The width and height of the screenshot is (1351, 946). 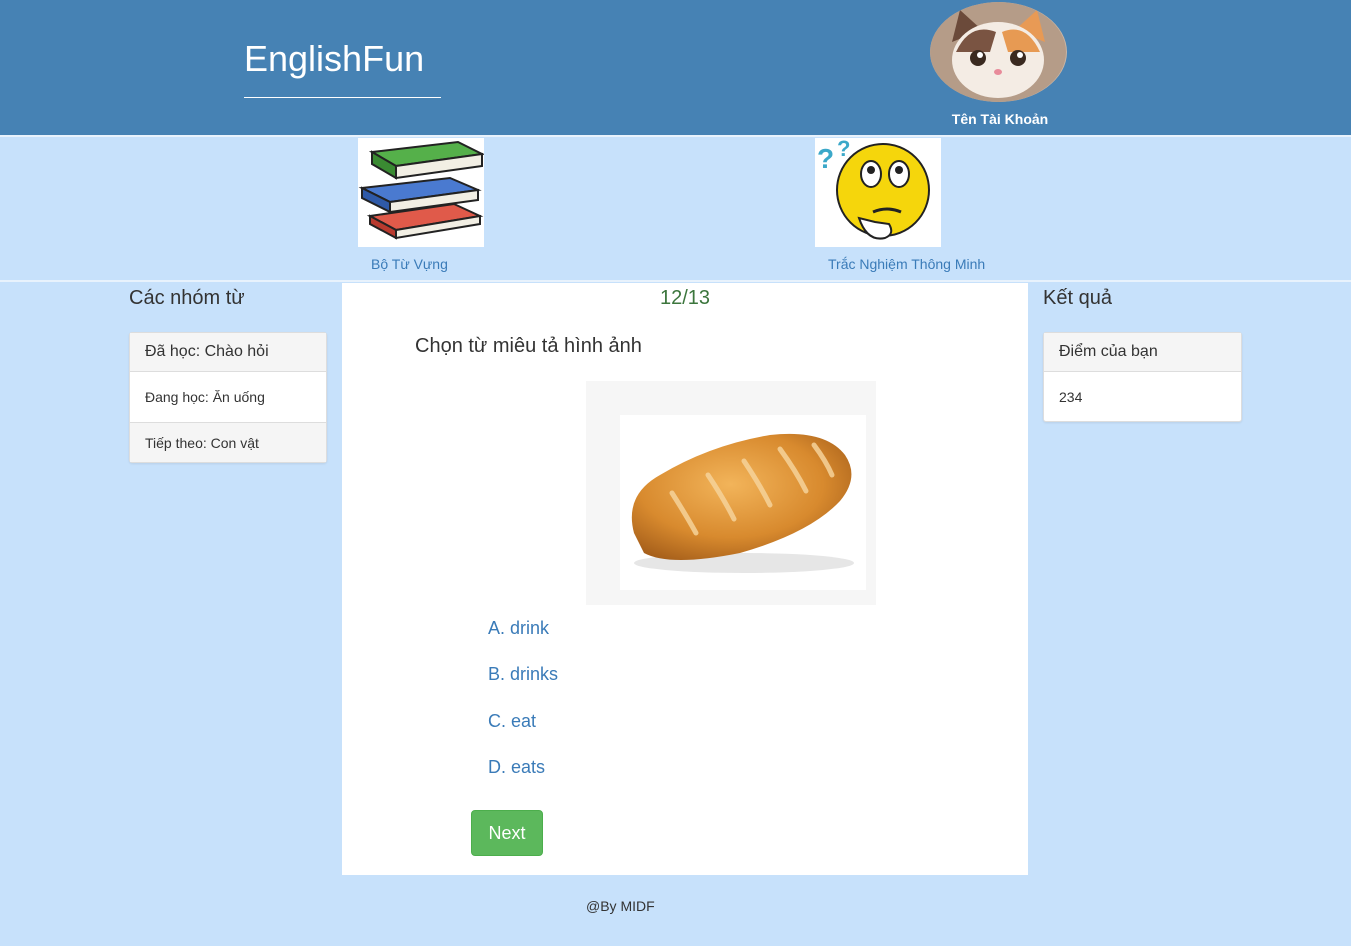 I want to click on answer-option-b: B. drinks, so click(x=523, y=674).